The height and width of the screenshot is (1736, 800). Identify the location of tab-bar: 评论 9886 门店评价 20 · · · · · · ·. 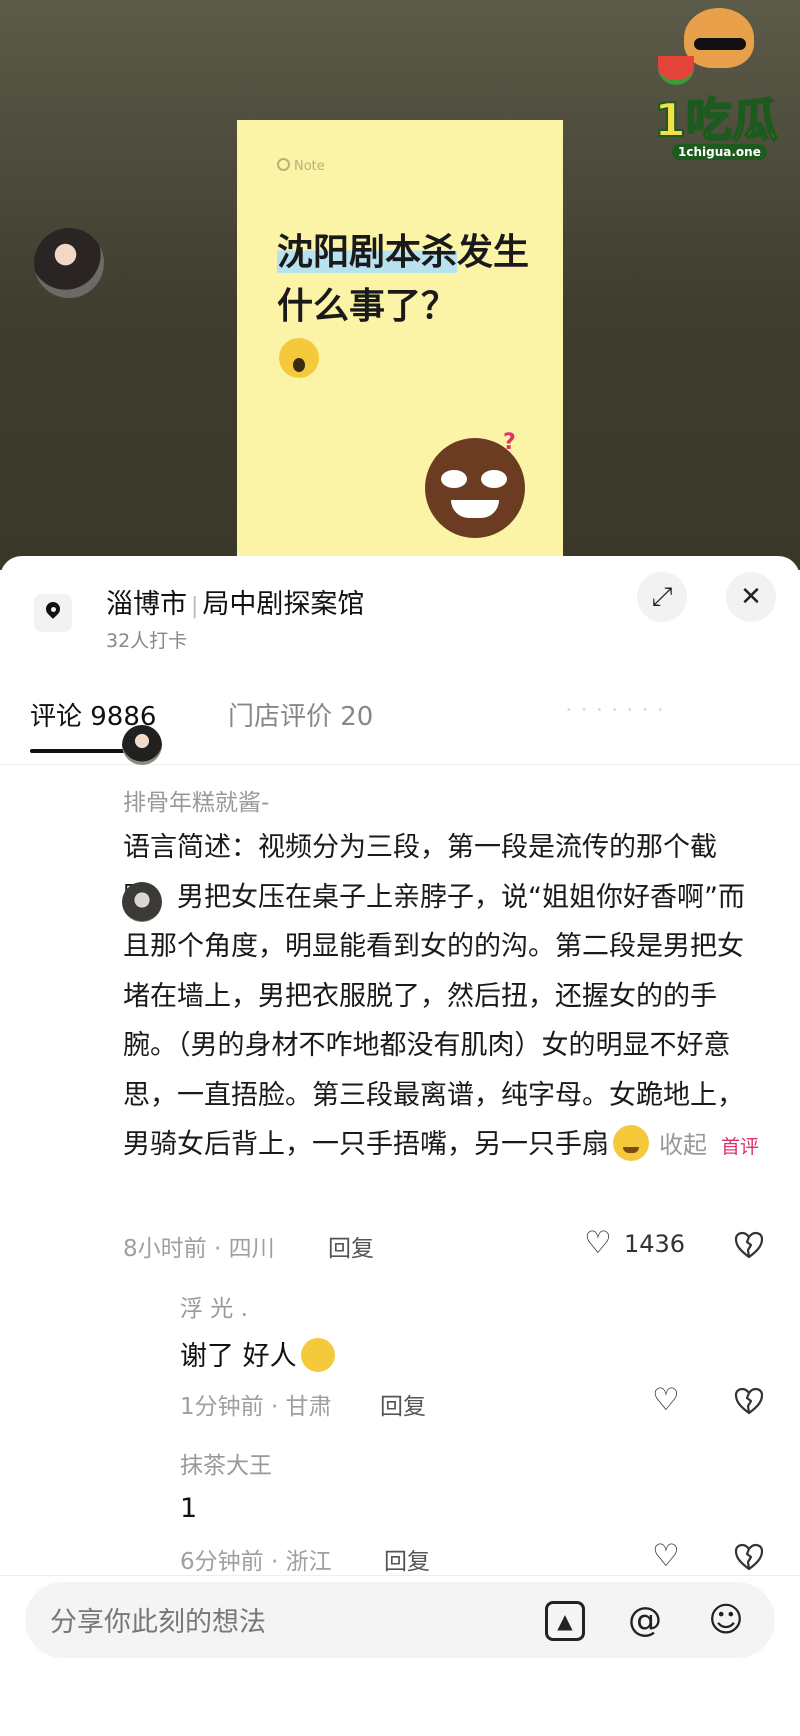
(400, 730).